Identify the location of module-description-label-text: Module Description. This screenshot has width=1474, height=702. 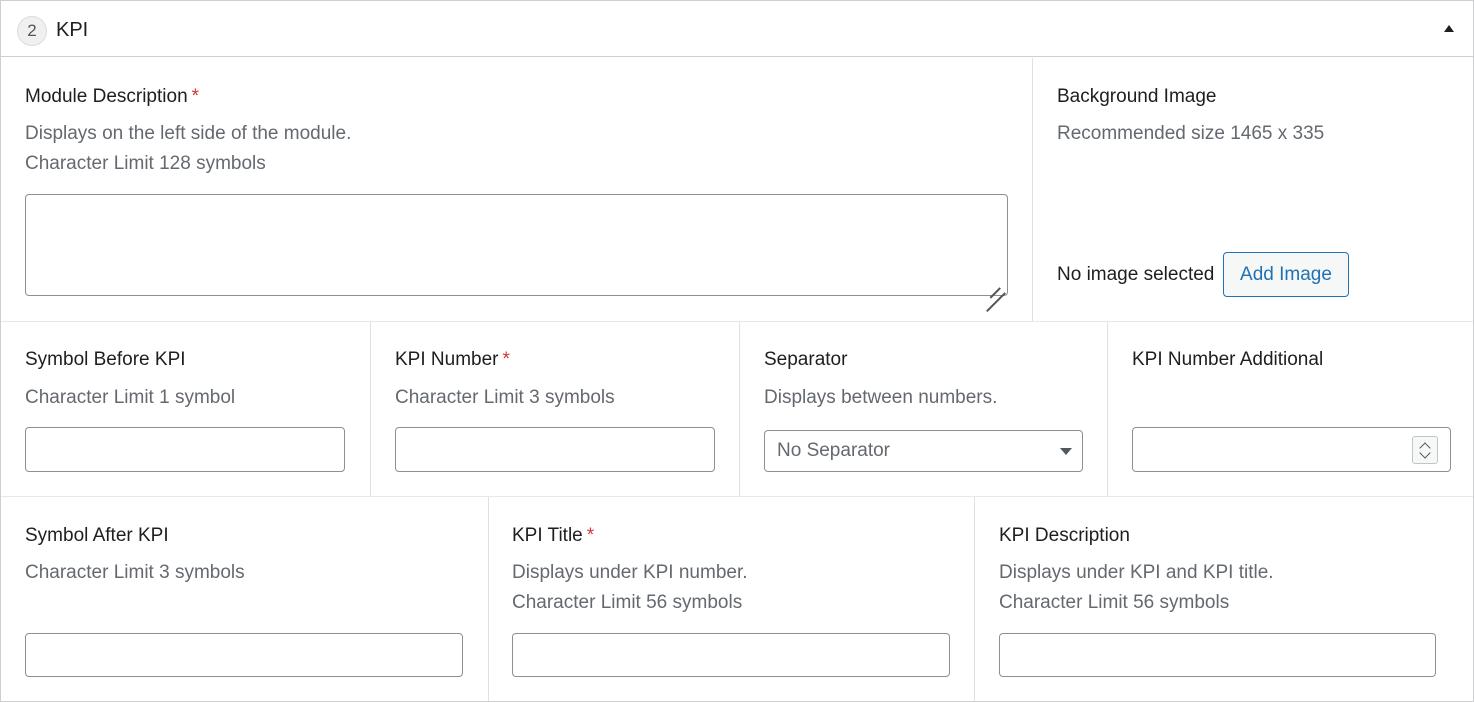
(106, 96).